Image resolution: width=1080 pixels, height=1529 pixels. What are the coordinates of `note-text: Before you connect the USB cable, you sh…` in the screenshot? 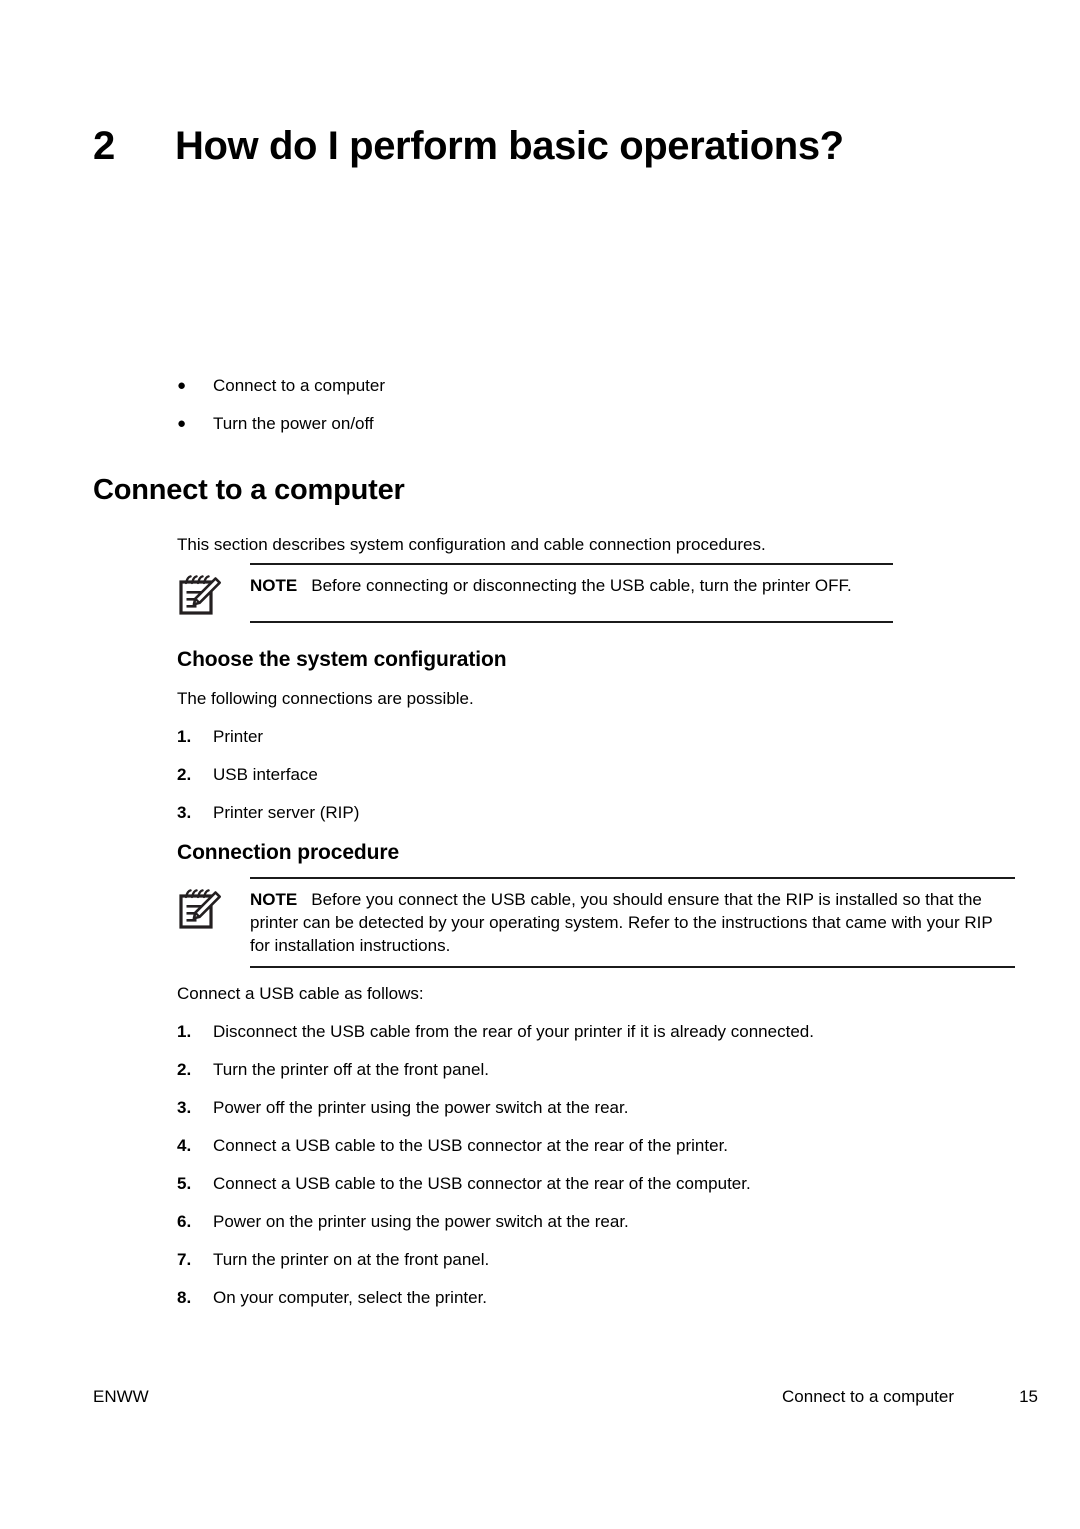 It's located at (621, 922).